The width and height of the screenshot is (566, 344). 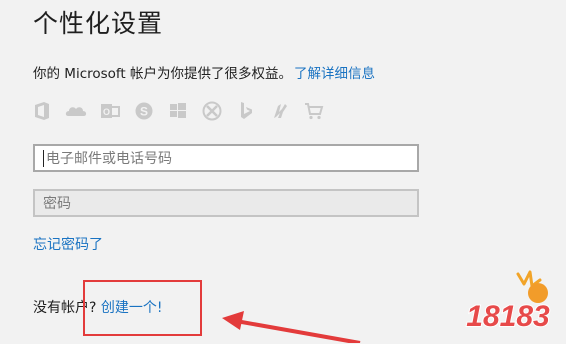 What do you see at coordinates (334, 74) in the screenshot?
I see `learn-more-link: 了解详细信息` at bounding box center [334, 74].